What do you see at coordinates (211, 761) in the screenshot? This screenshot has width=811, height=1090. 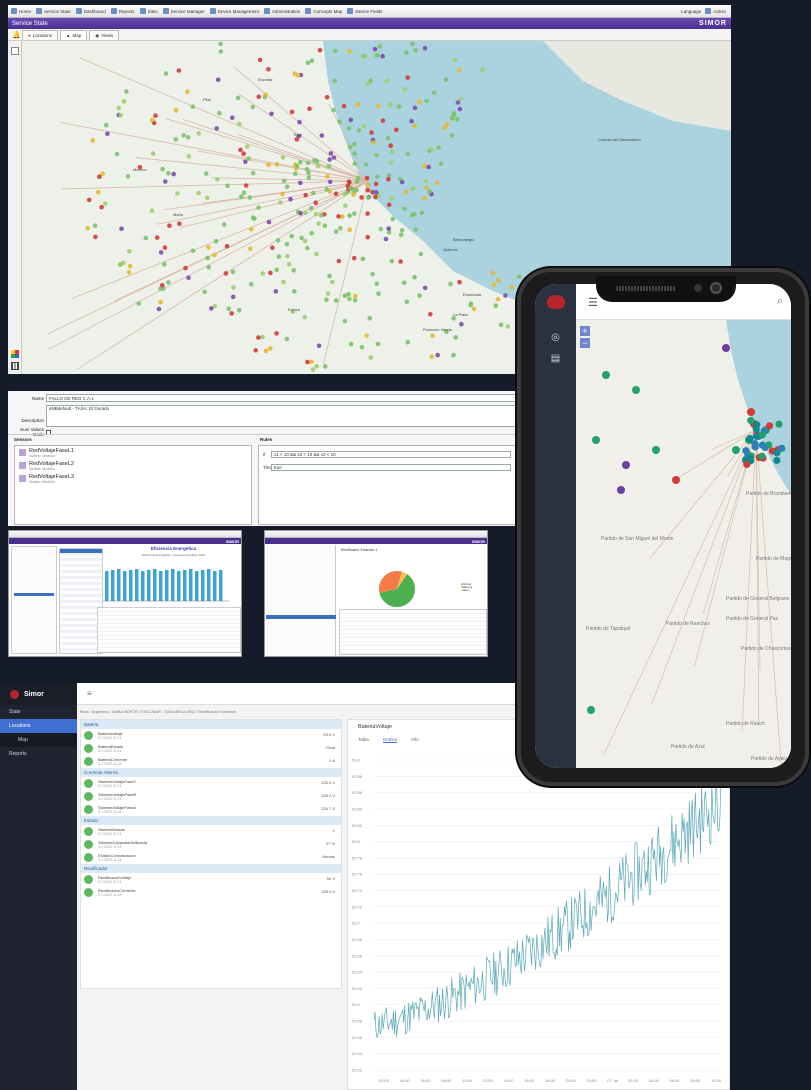 I see `list-item: BateriaCorriente 3-7-2020 11:14 0 A` at bounding box center [211, 761].